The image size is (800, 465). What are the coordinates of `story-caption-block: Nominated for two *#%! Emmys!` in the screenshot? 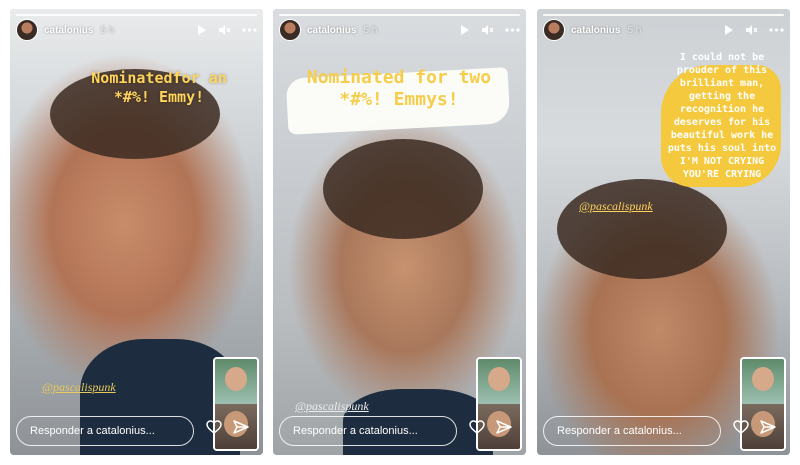 It's located at (399, 101).